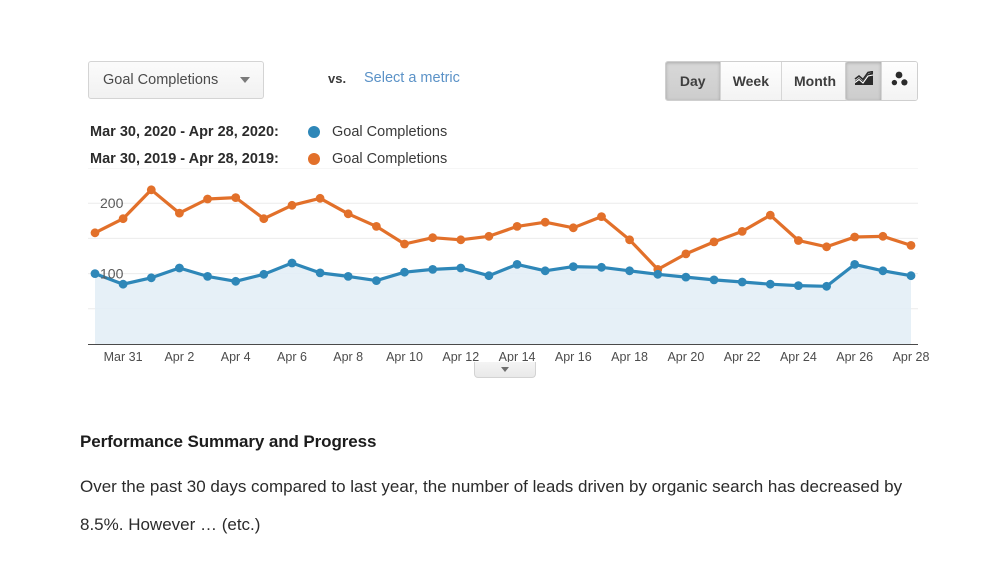  Describe the element at coordinates (184, 158) in the screenshot. I see `legend-date-range-previous: Mar 30, 2019 - Apr 28, 2019:` at that location.